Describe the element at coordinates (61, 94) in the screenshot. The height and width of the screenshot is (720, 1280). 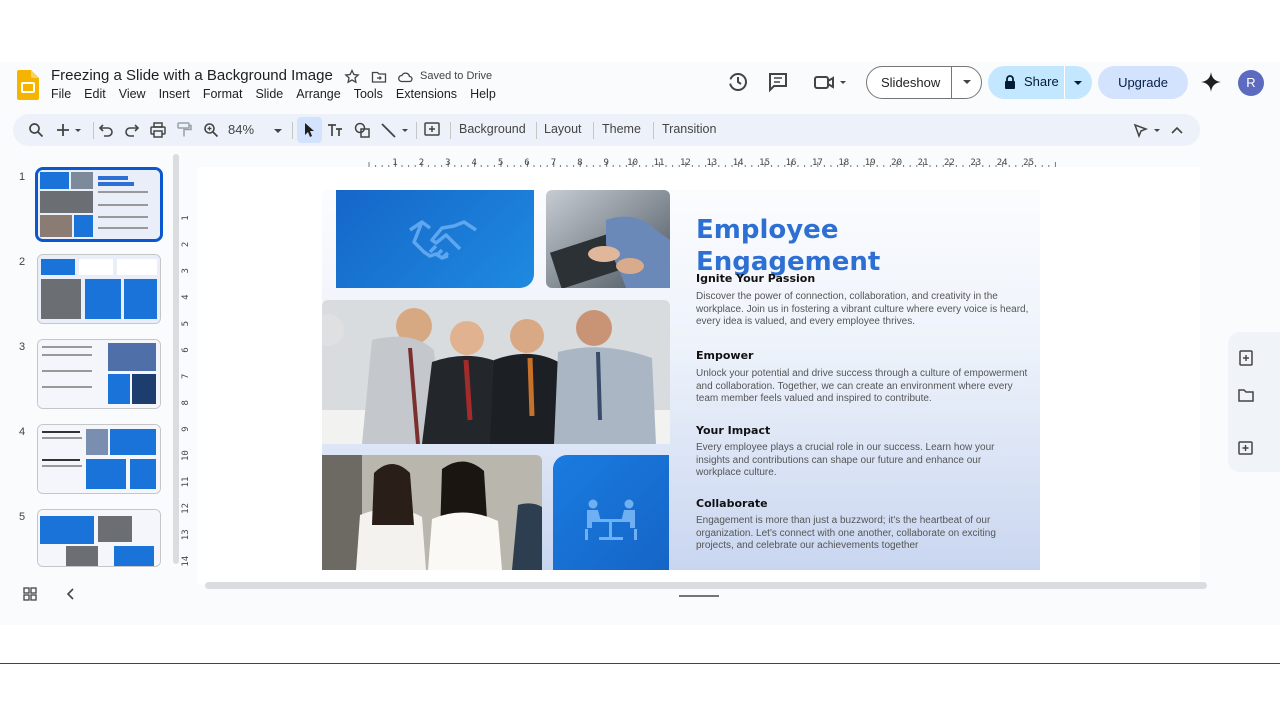
I see `menu-file: File` at that location.